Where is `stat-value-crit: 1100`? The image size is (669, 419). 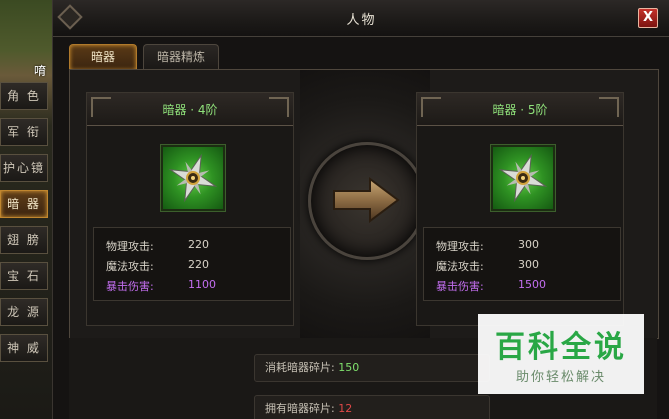 stat-value-crit: 1100 is located at coordinates (202, 284).